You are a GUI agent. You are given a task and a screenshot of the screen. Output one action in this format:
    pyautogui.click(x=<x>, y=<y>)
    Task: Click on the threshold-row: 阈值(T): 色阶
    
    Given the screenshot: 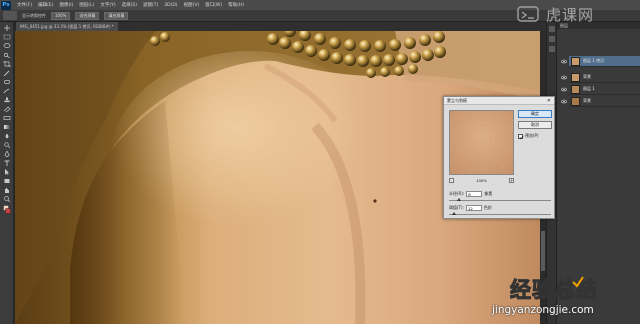 What is the action you would take?
    pyautogui.click(x=470, y=208)
    